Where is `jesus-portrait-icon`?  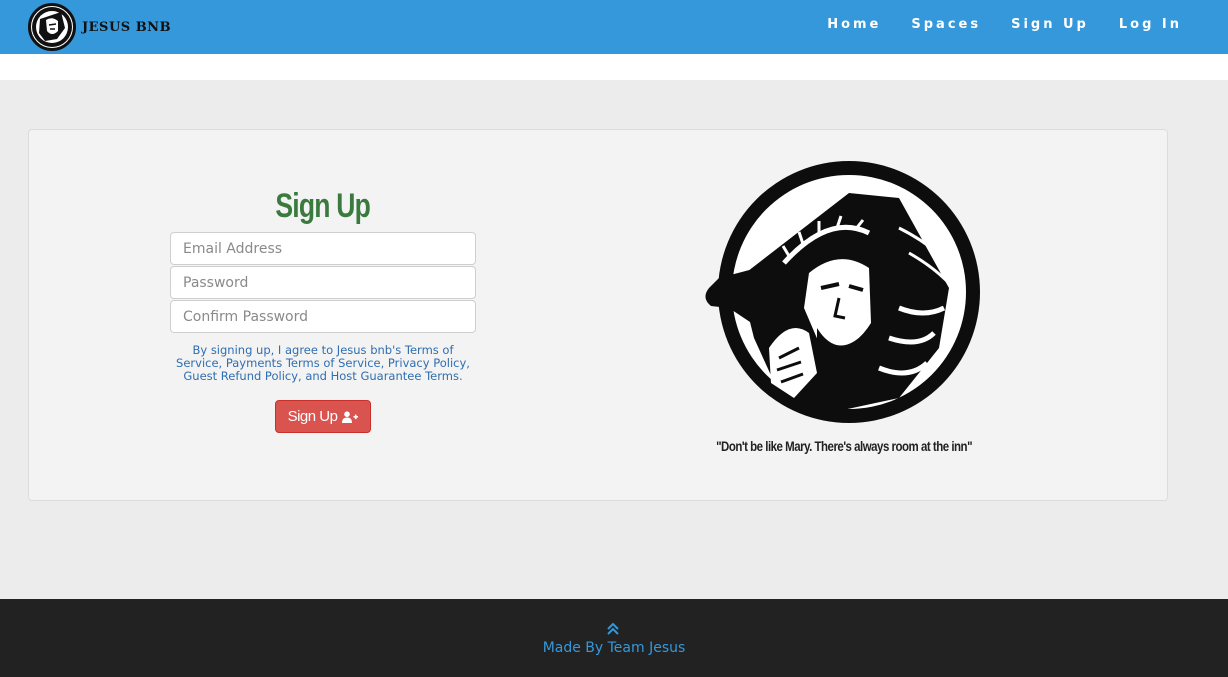
jesus-portrait-icon is located at coordinates (844, 292).